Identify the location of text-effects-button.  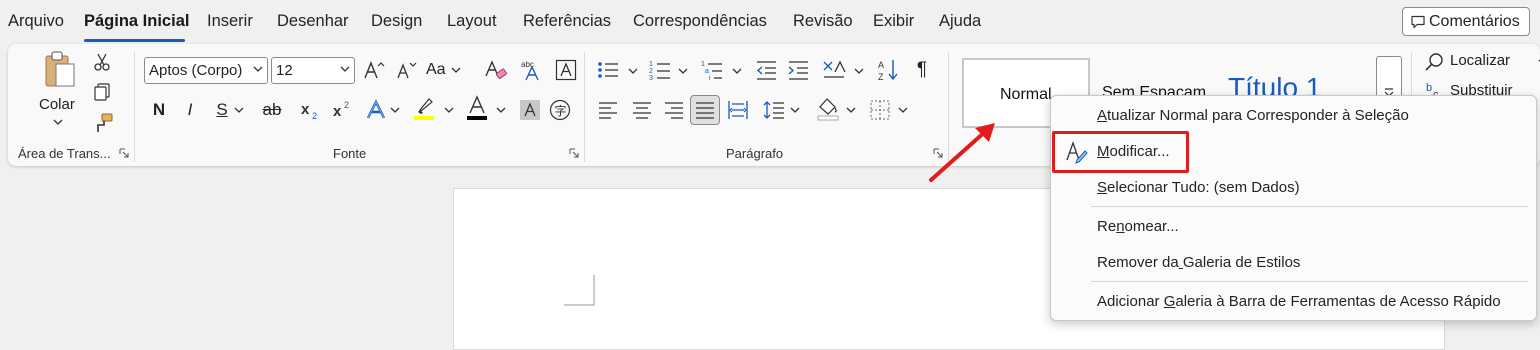
(376, 110).